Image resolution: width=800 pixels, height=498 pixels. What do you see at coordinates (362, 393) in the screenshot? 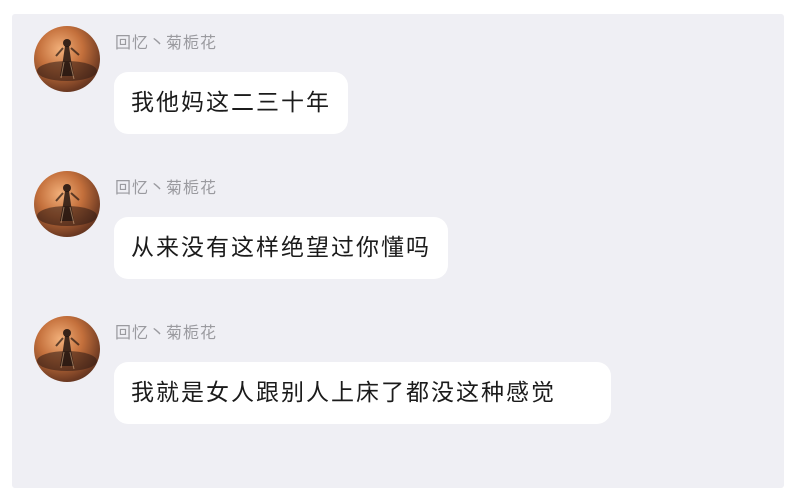
I see `message-bubble: 我就是女人跟别人上床了都没这种感觉` at bounding box center [362, 393].